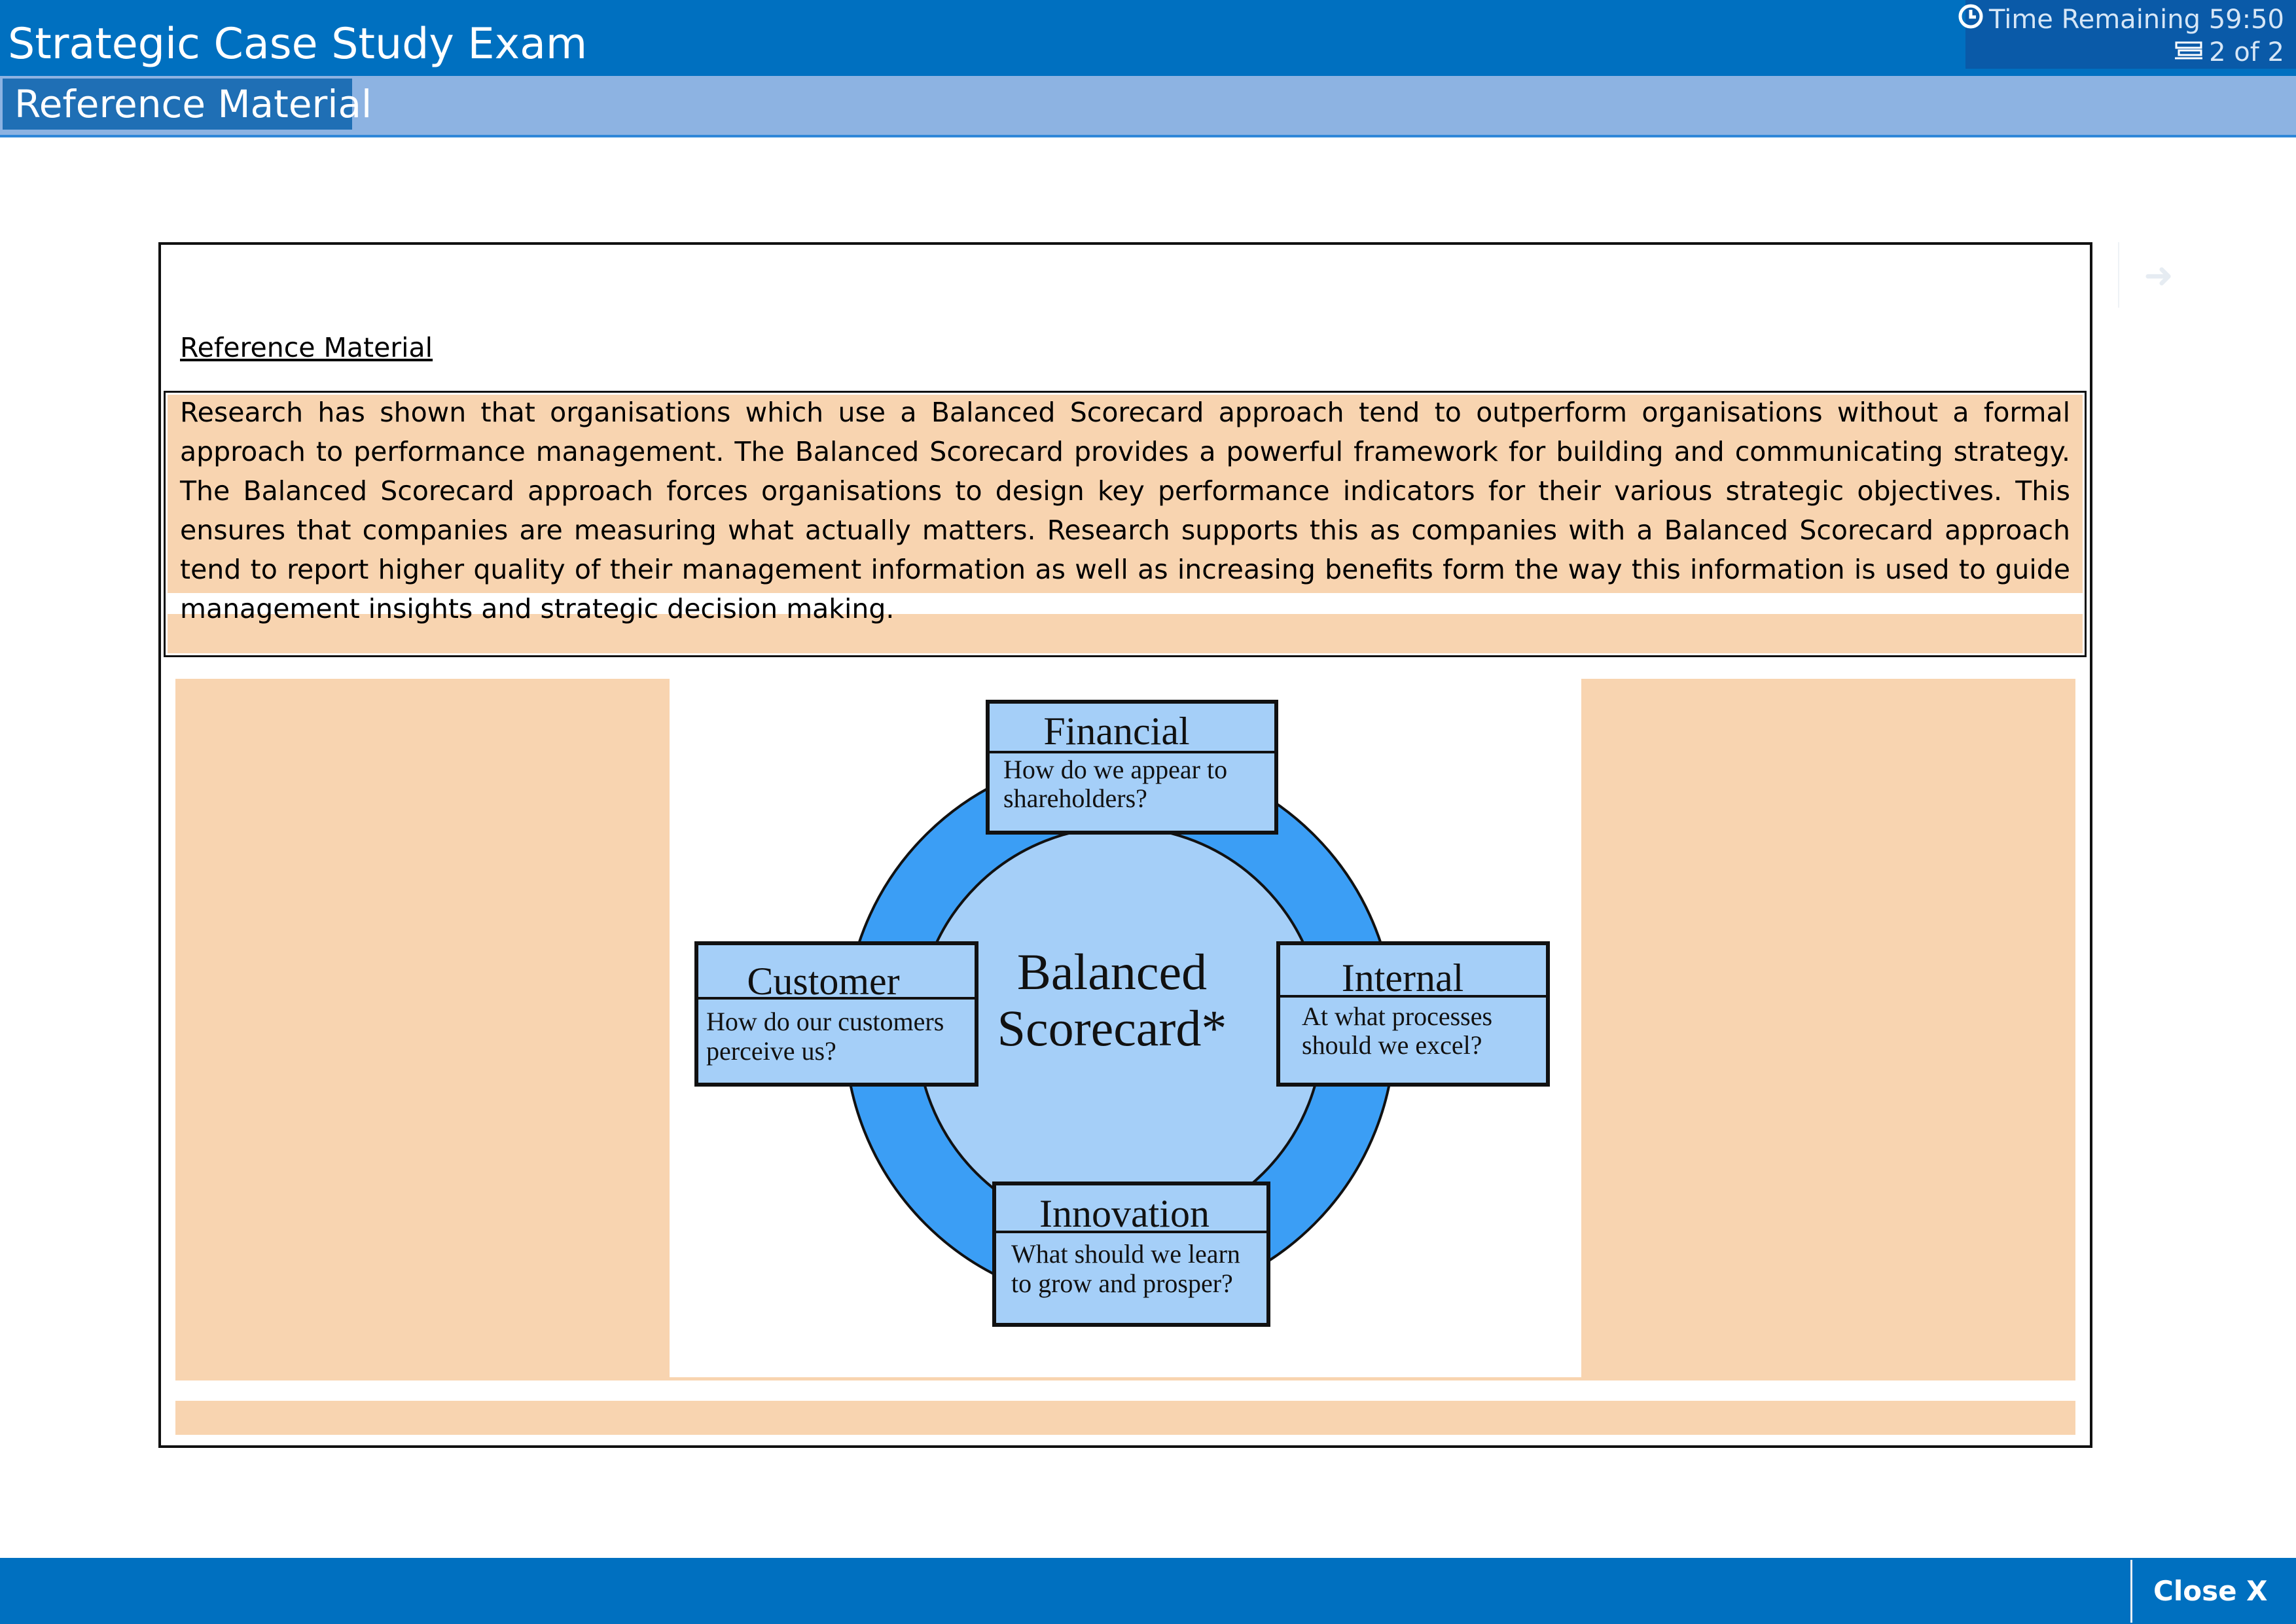 The image size is (2296, 1624). Describe the element at coordinates (1122, 1283) in the screenshot. I see `innovation-question-line2: to grow and prosper?` at that location.